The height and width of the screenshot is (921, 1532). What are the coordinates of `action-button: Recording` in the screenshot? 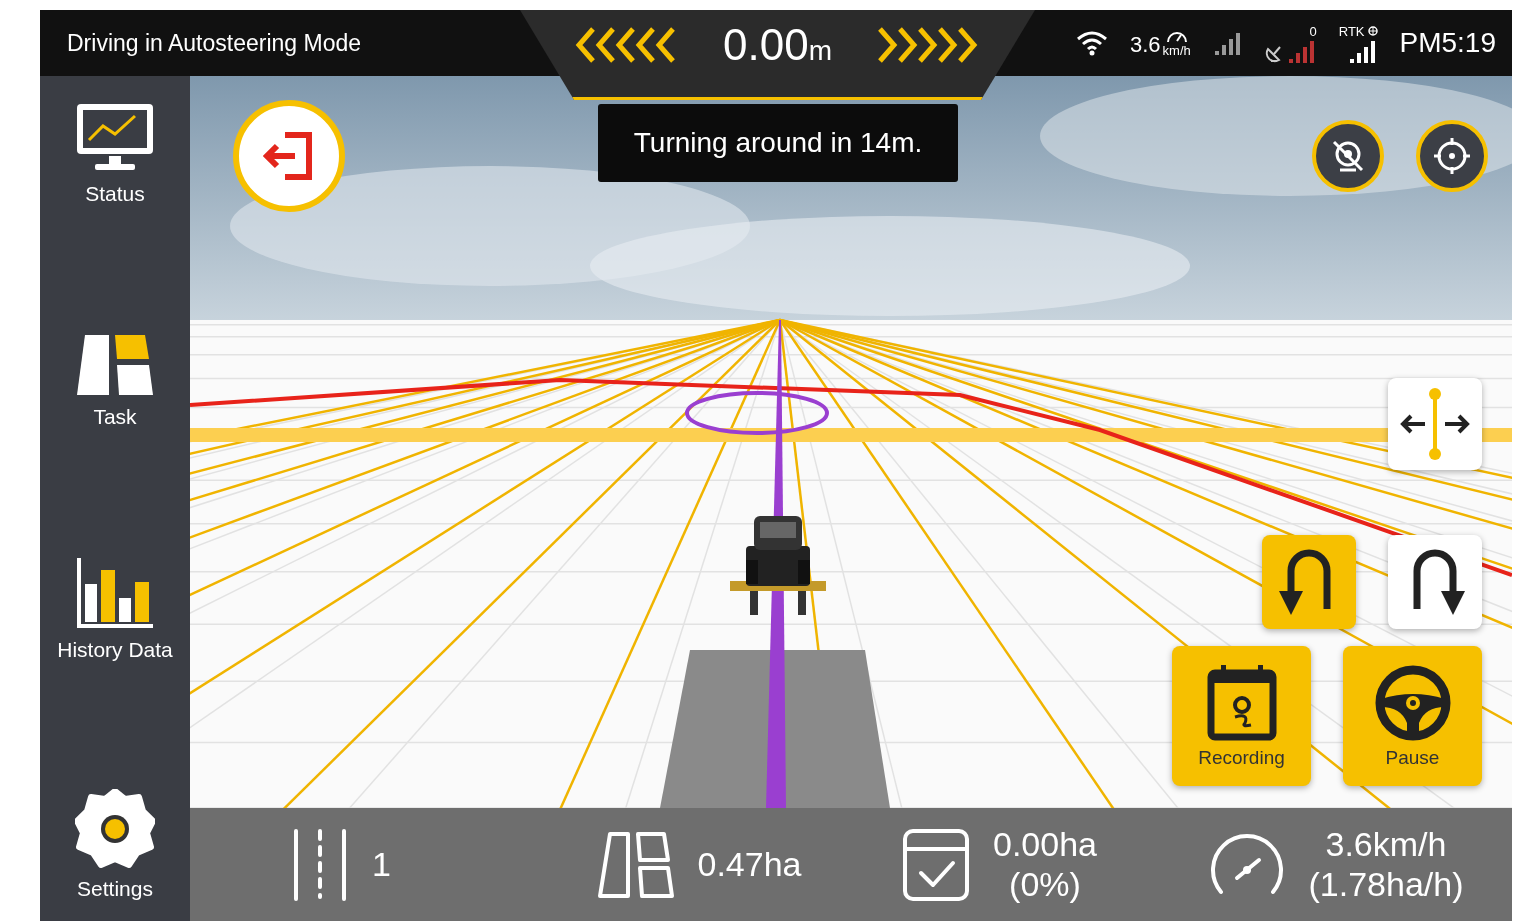 It's located at (1241, 716).